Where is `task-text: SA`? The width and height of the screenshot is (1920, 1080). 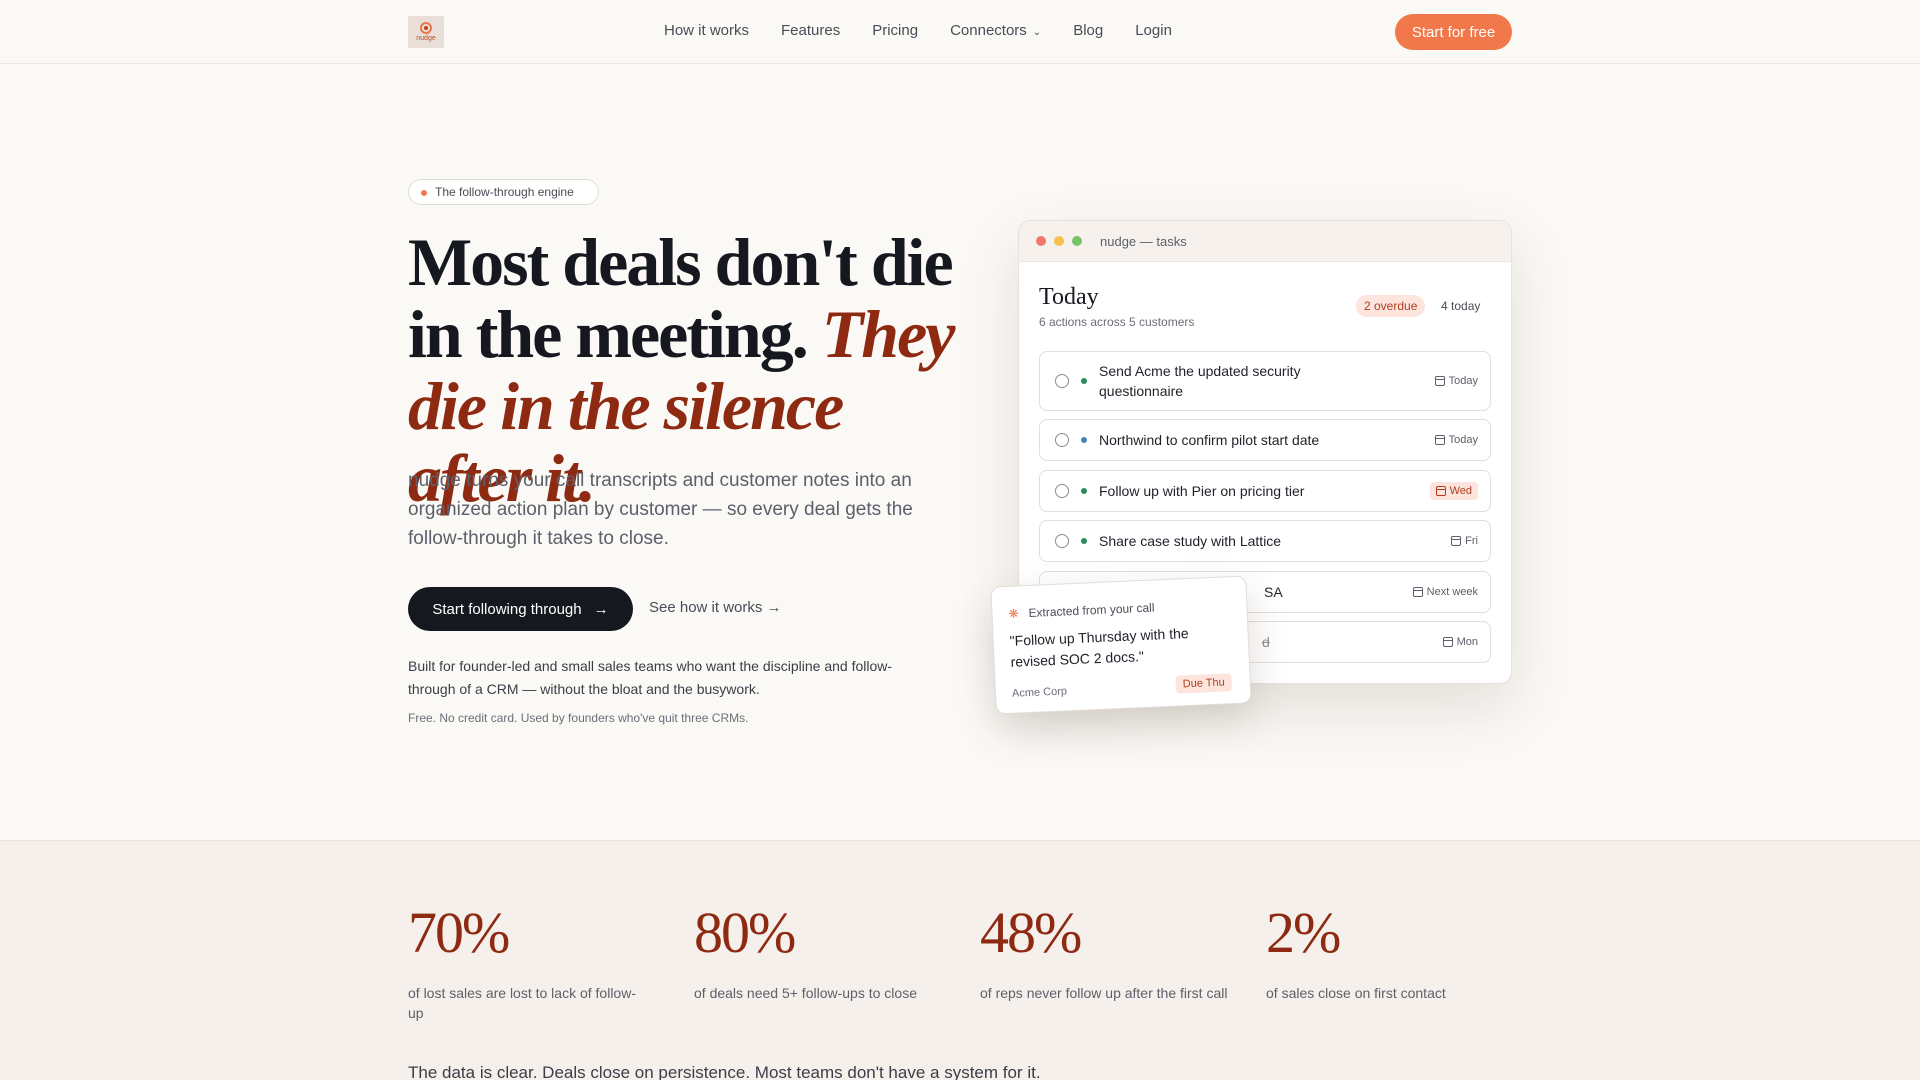 task-text: SA is located at coordinates (1273, 592).